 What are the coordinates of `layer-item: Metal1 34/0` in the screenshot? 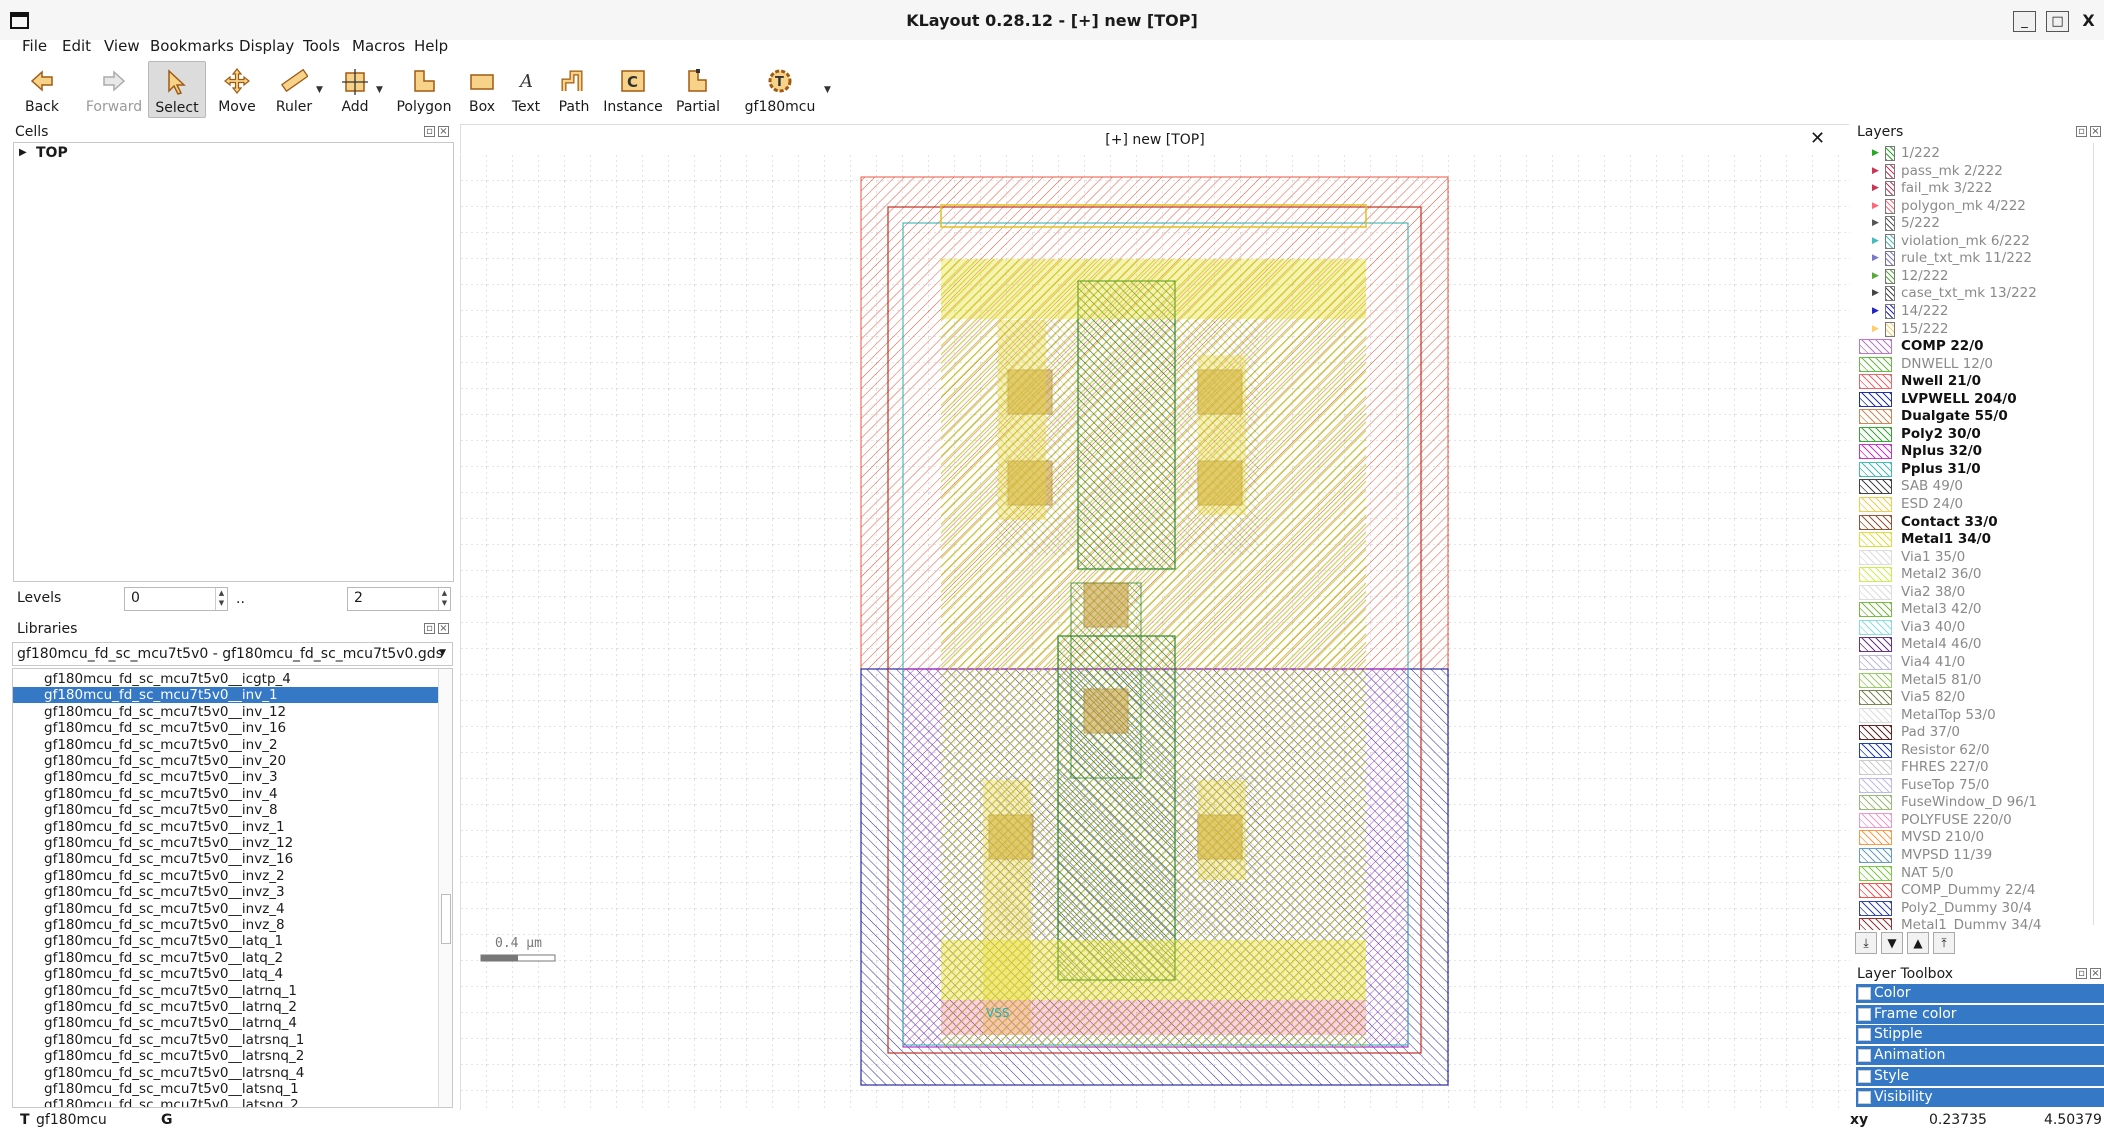 It's located at (1975, 539).